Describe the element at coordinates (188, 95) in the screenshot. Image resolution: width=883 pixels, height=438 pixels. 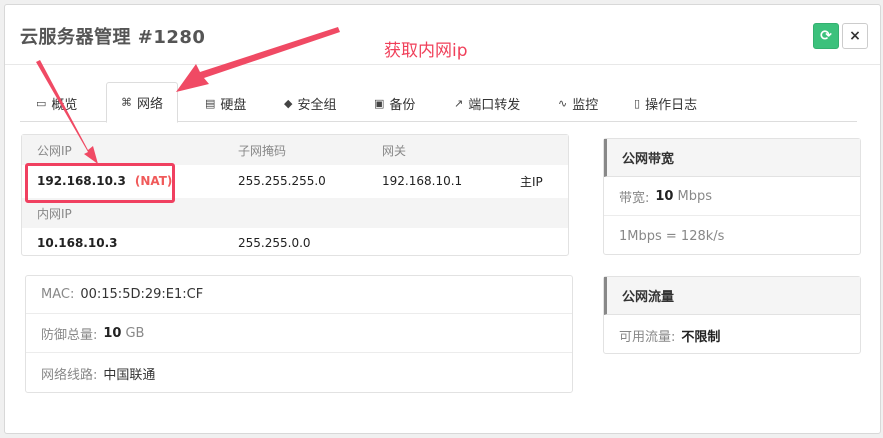
I see `annotation-arrows` at that location.